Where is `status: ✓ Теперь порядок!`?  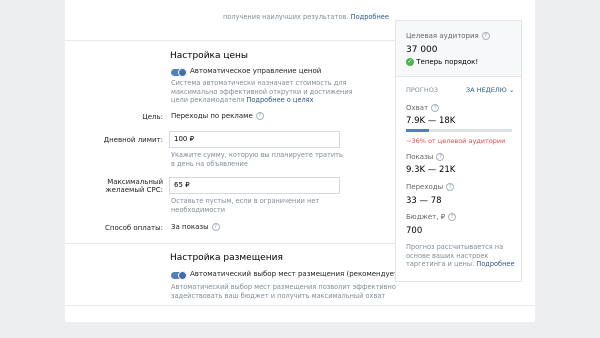
status: ✓ Теперь порядок! is located at coordinates (442, 62).